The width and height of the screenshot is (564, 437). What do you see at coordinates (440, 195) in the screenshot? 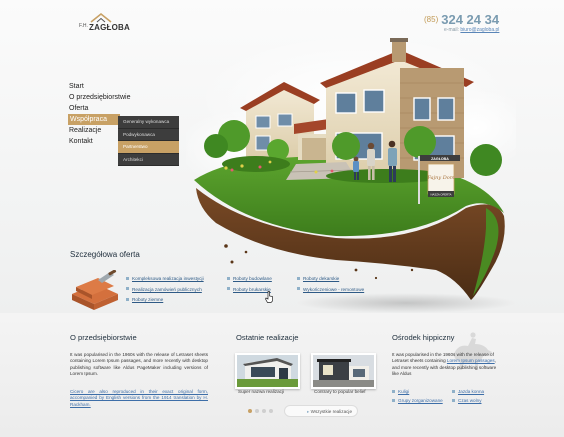
I see `sign-footer: NASZA OFERTA` at bounding box center [440, 195].